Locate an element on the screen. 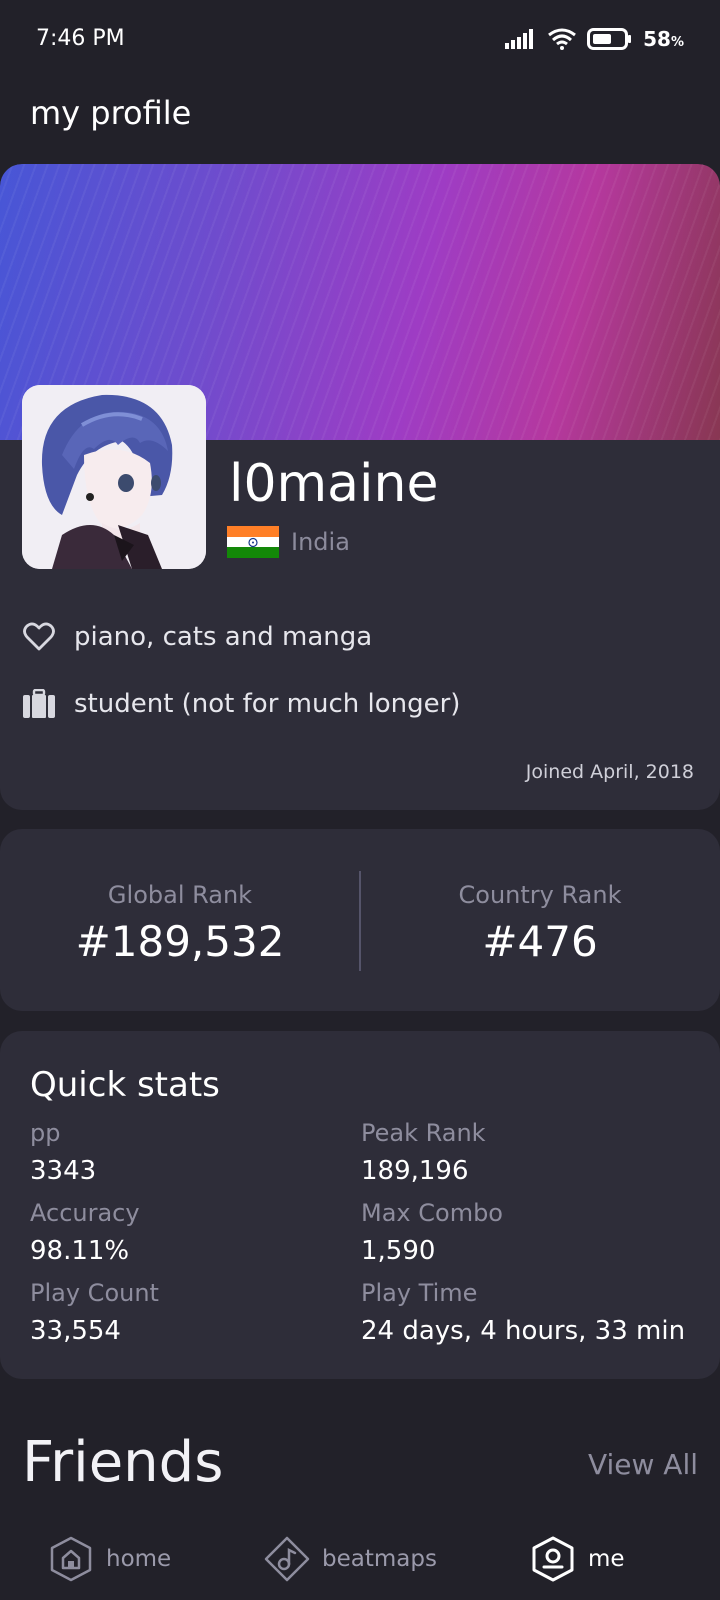 This screenshot has height=1600, width=720. stat-value: 33,554 is located at coordinates (75, 1331).